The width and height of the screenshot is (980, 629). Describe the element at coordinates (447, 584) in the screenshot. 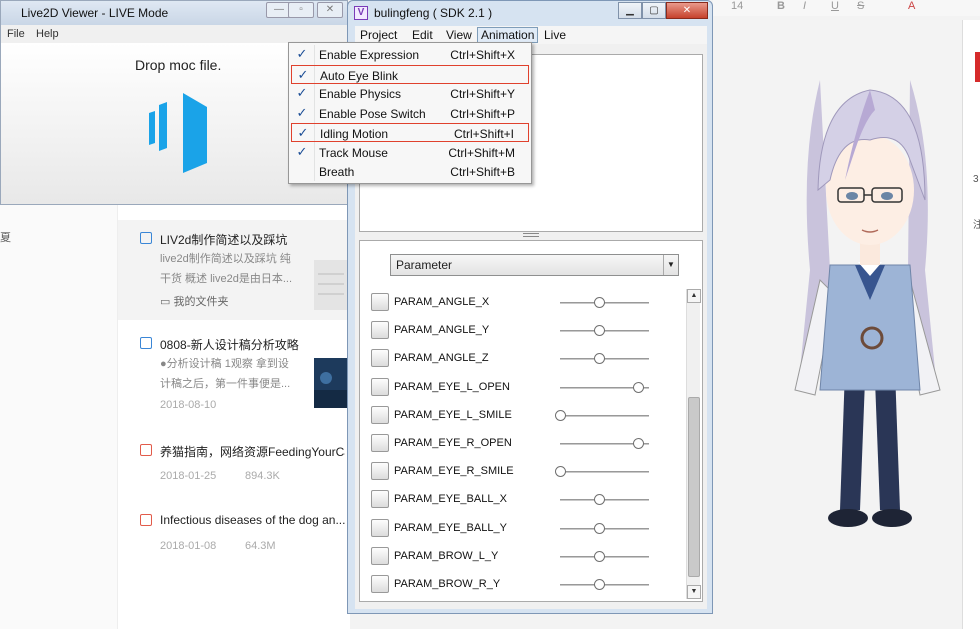

I see `parameter-label: PARAM_BROW_R_Y` at that location.